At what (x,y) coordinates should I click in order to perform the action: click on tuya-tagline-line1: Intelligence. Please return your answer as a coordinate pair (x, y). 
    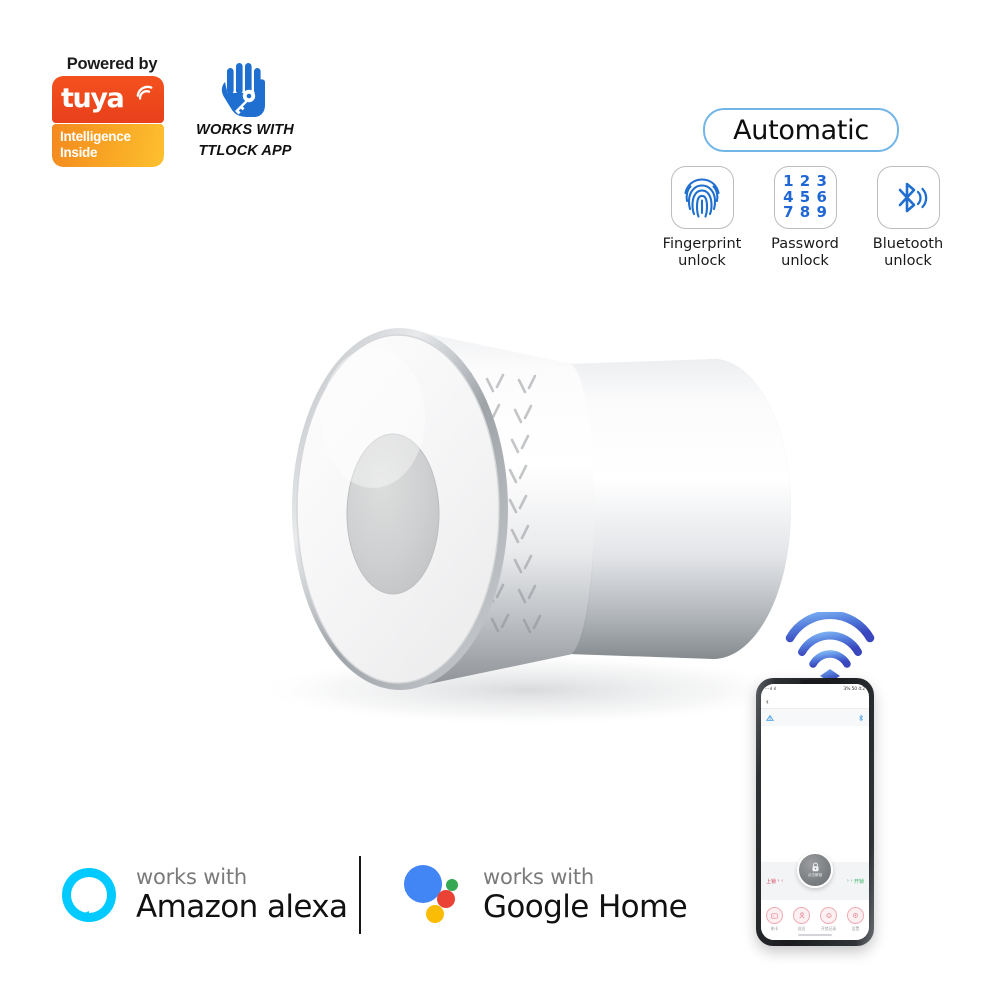
    Looking at the image, I should click on (95, 137).